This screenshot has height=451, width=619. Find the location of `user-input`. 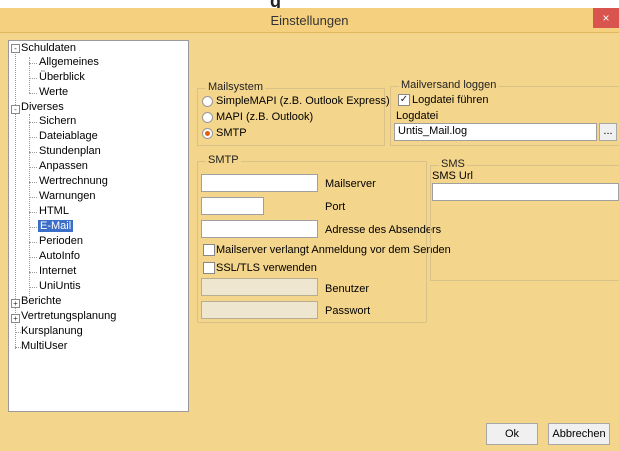

user-input is located at coordinates (259, 287).